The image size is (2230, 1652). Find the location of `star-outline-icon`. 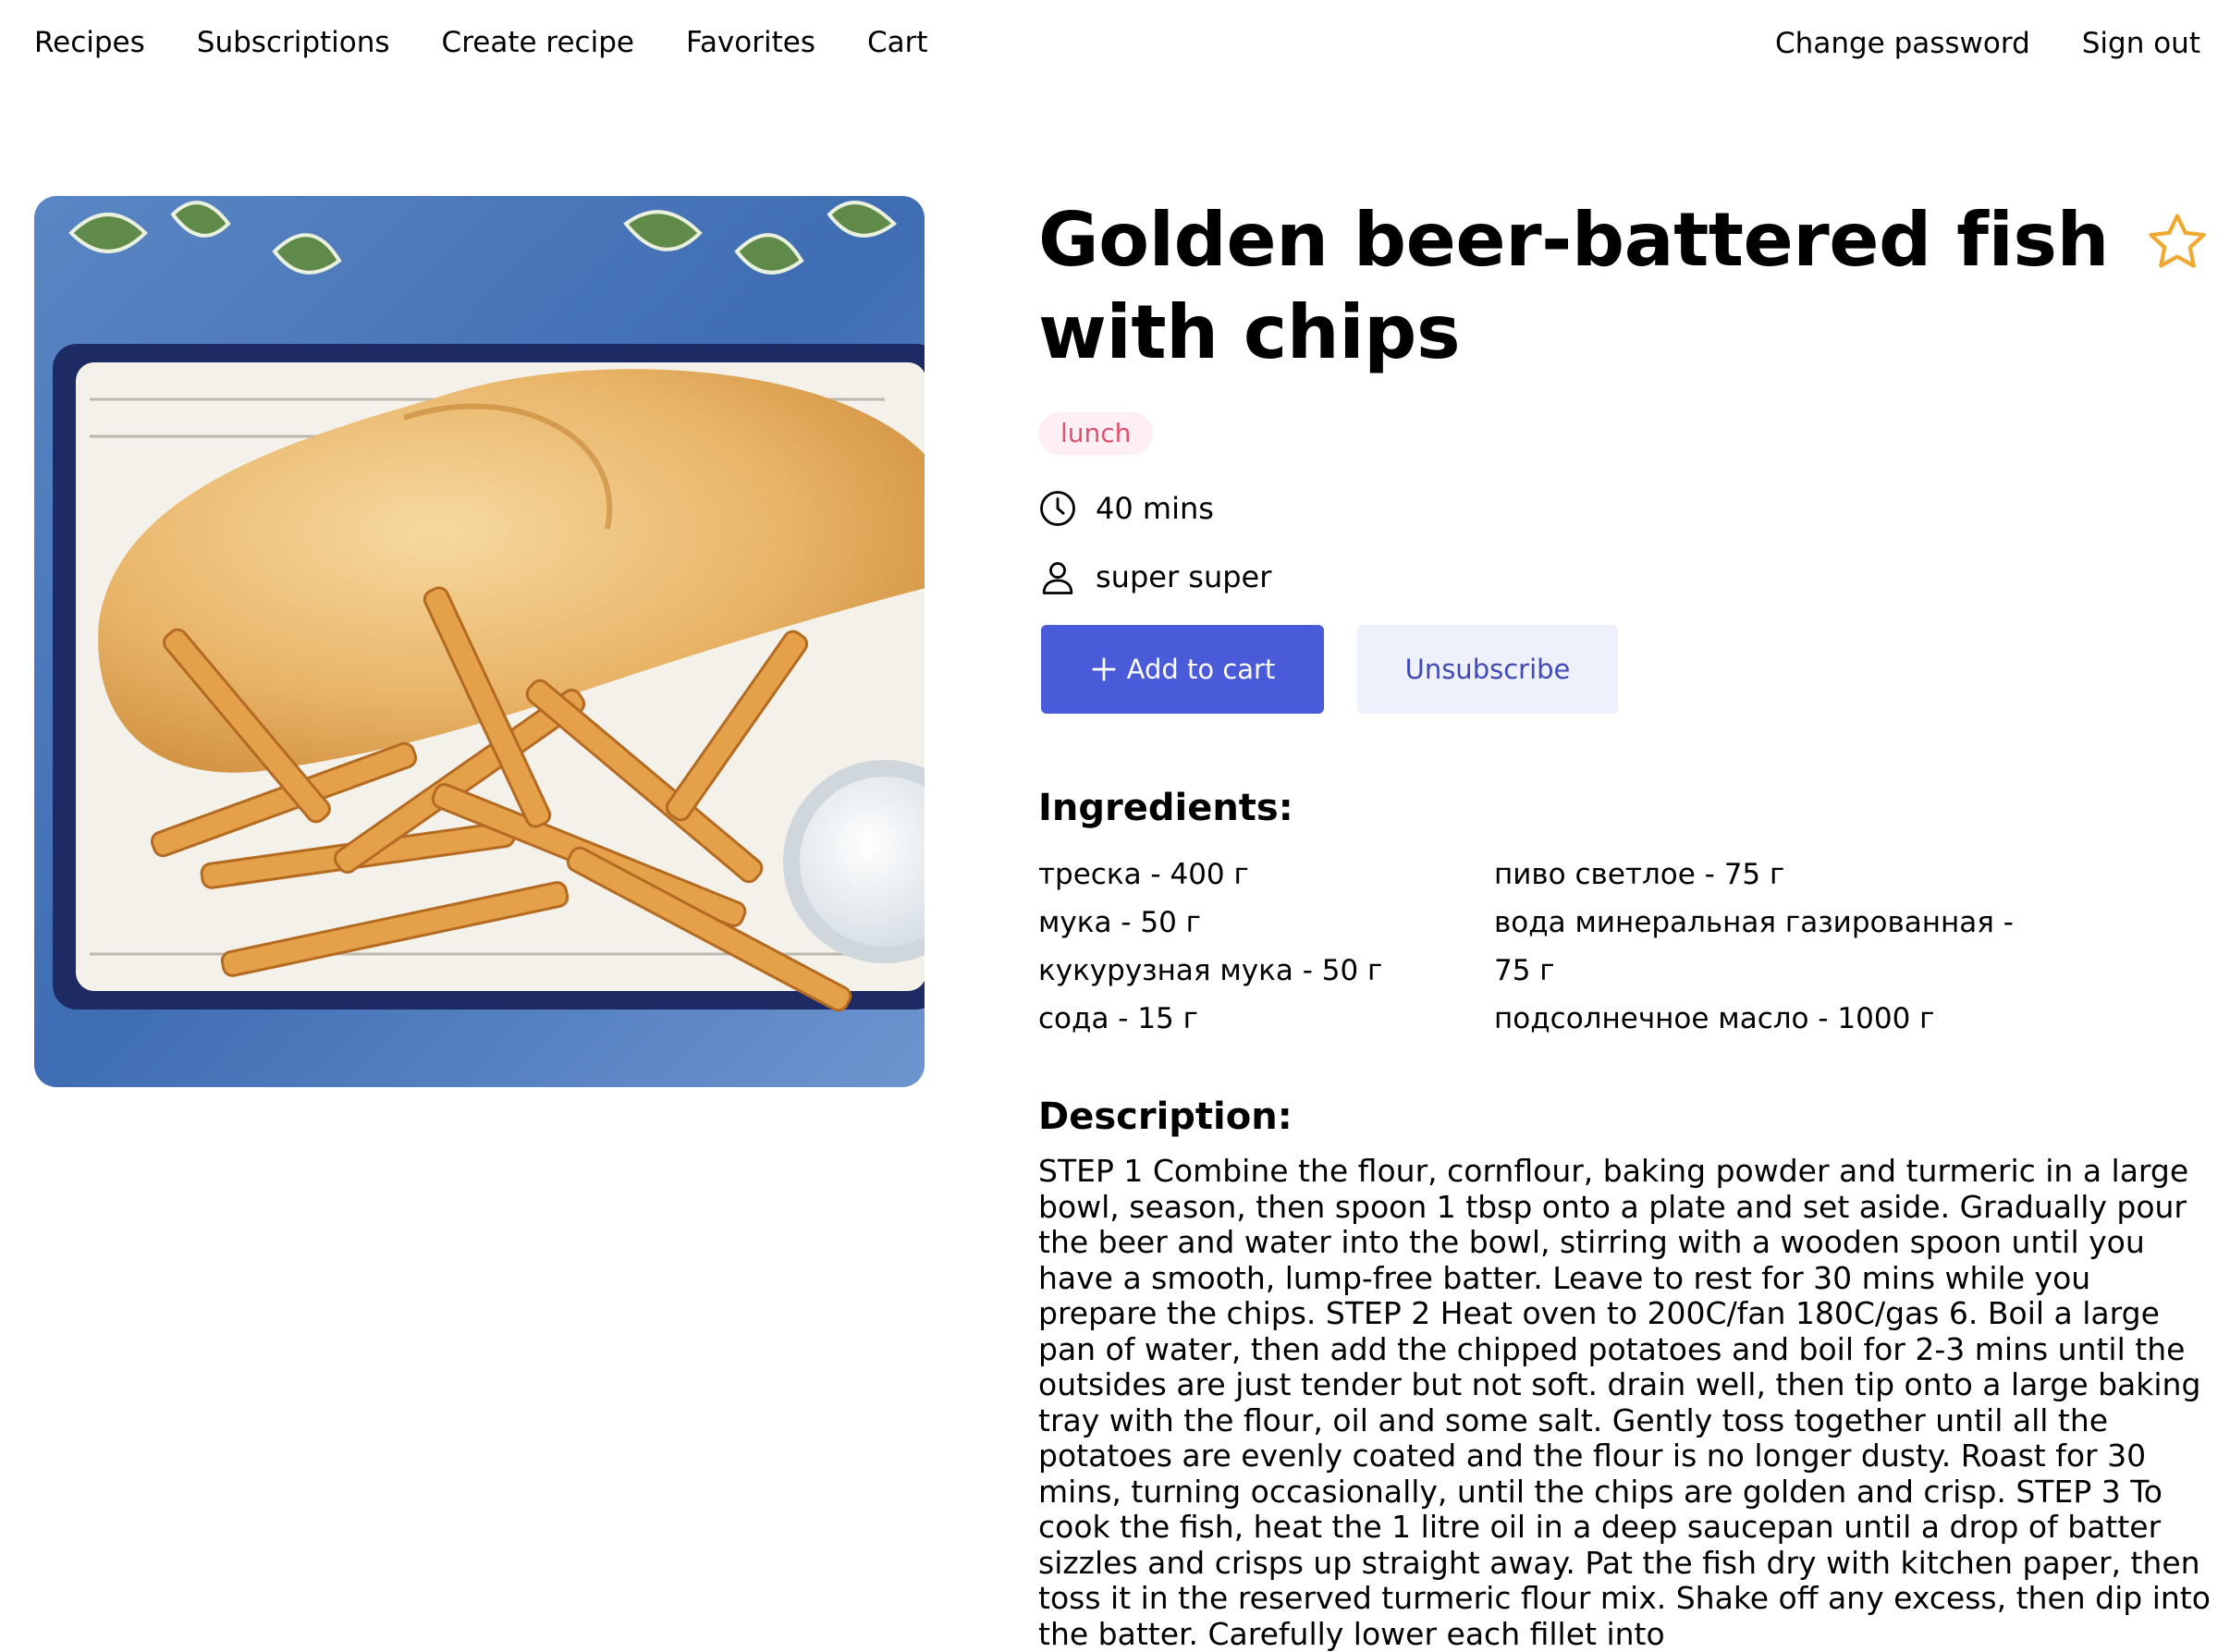

star-outline-icon is located at coordinates (2177, 242).